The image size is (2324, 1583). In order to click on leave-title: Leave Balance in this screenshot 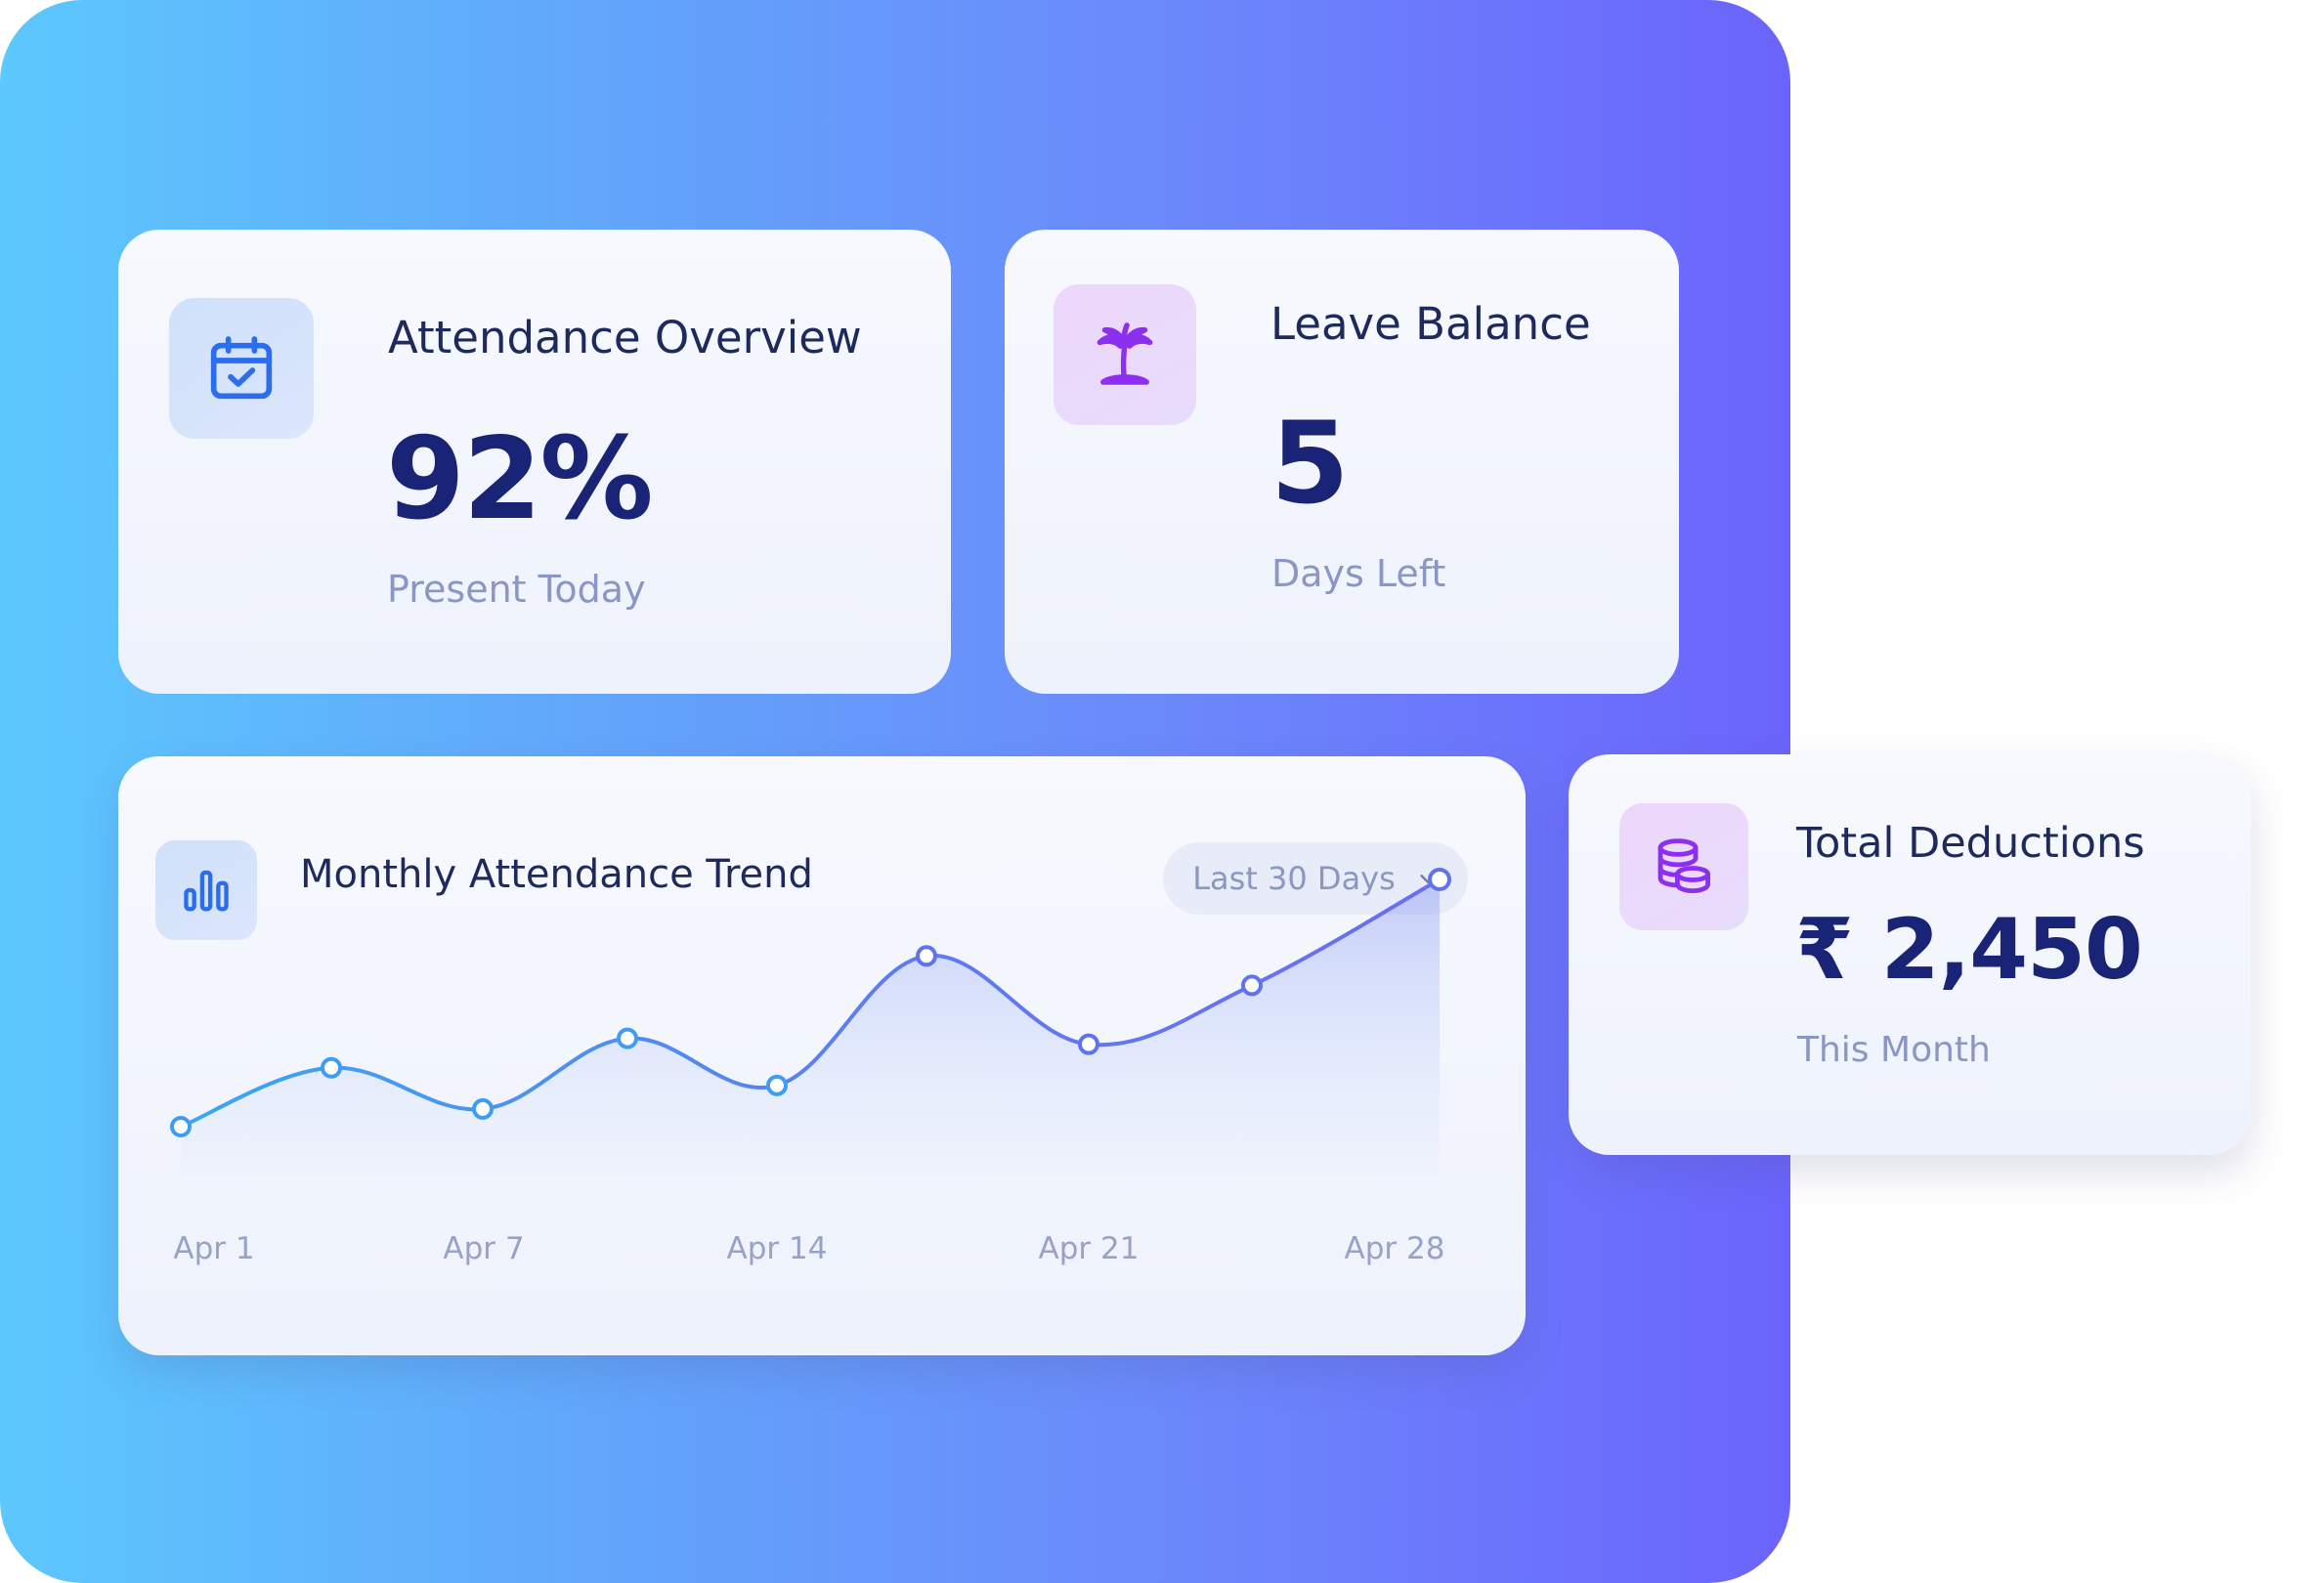, I will do `click(1430, 324)`.